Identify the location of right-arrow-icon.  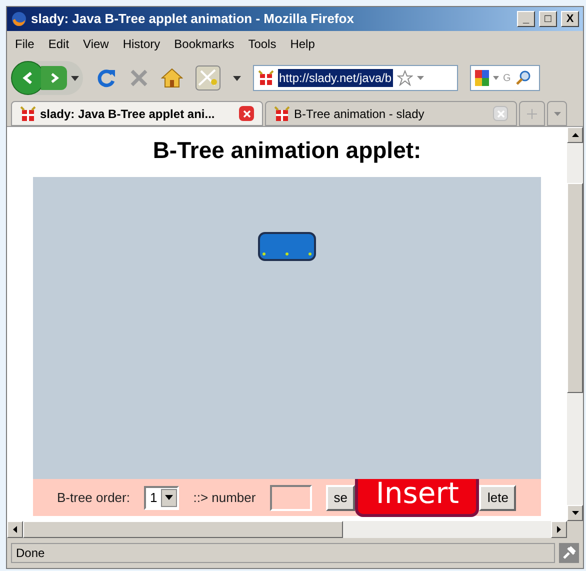
(559, 529).